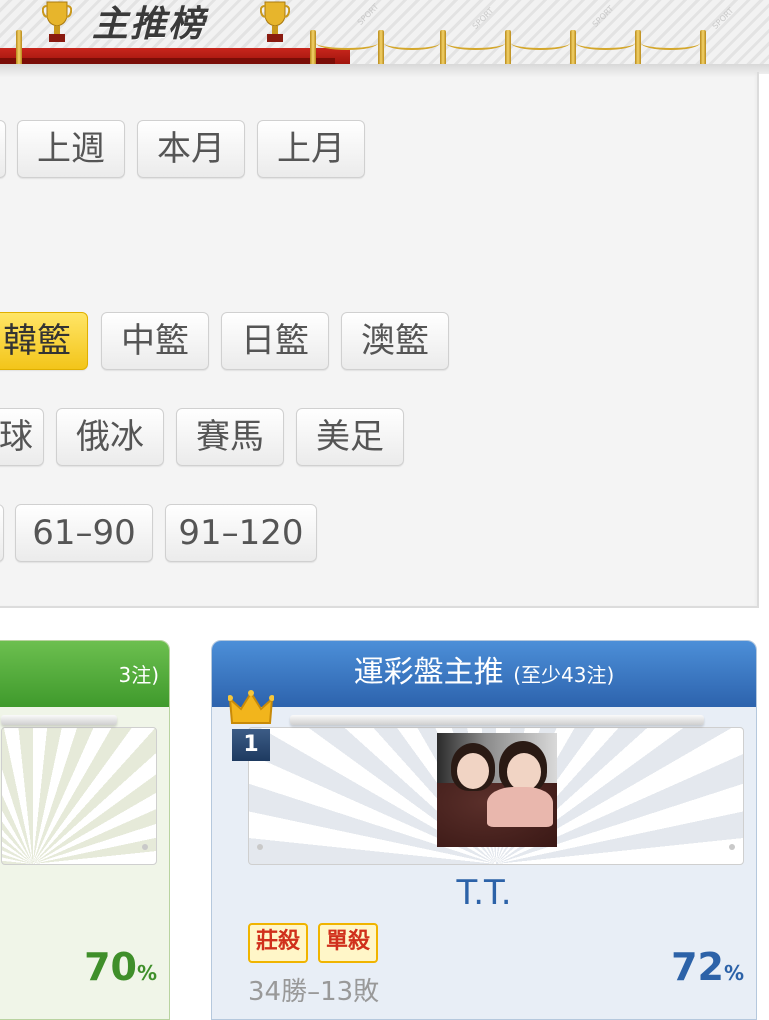 The height and width of the screenshot is (1020, 769). What do you see at coordinates (428, 672) in the screenshot?
I see `card-title: 運彩盤主推` at bounding box center [428, 672].